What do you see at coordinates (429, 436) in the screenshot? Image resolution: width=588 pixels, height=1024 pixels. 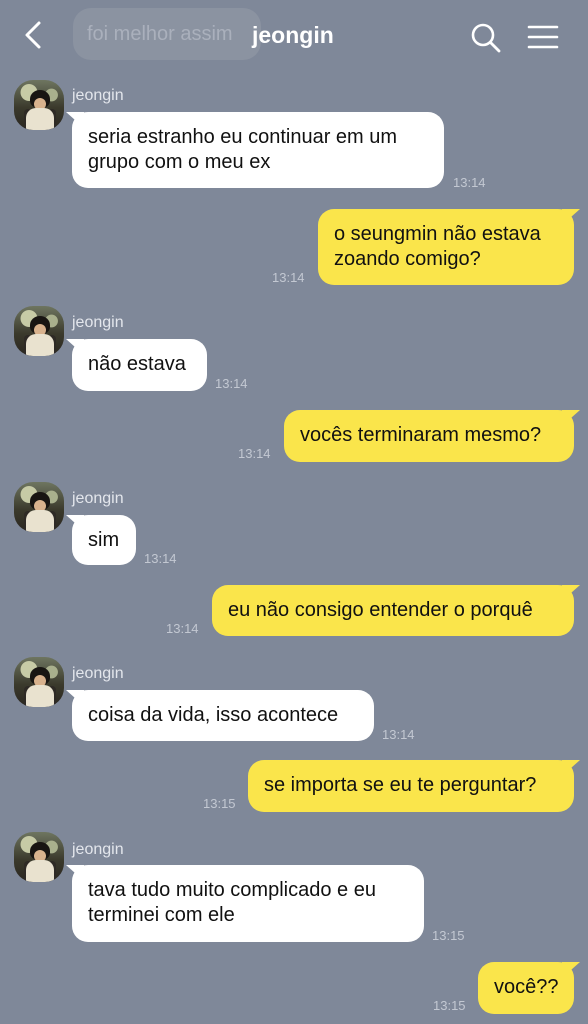 I see `message-bubble: vocês terminaram mesmo?` at bounding box center [429, 436].